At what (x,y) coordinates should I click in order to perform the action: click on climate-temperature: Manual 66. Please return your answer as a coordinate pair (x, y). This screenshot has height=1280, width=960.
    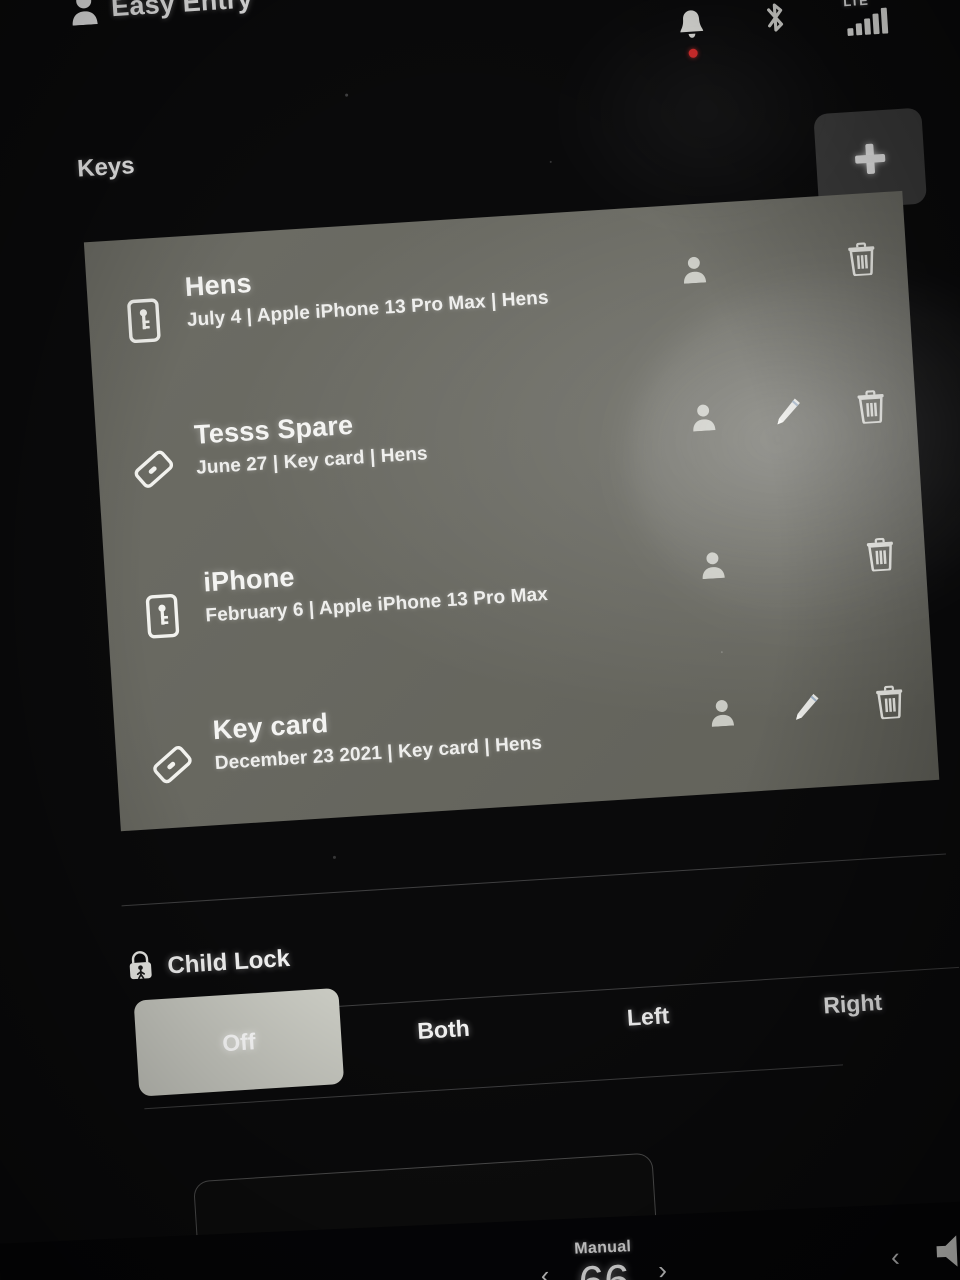
    Looking at the image, I should click on (604, 1259).